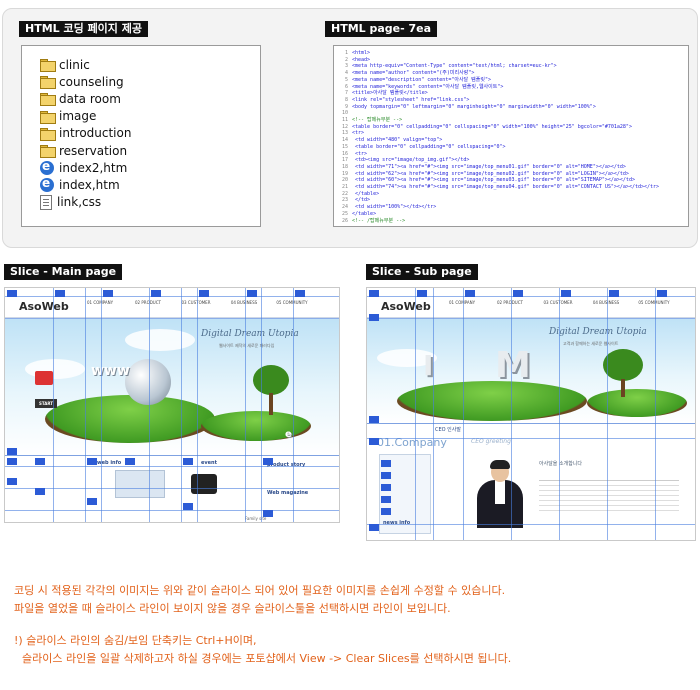 Image resolution: width=700 pixels, height=690 pixels. Describe the element at coordinates (83, 150) in the screenshot. I see `file-list-item: reservation` at that location.